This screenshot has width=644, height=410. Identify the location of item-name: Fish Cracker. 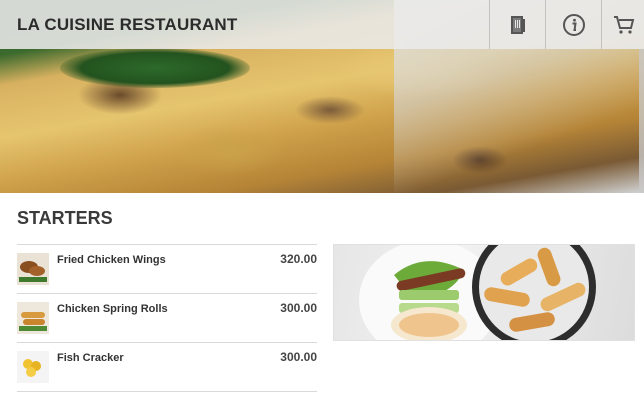
(90, 358).